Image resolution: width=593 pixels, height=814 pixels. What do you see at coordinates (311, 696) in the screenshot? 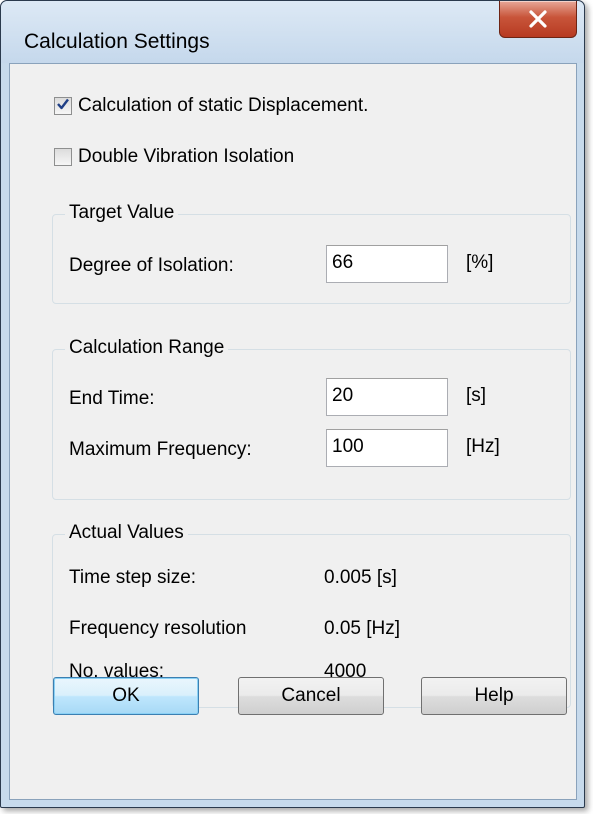
I see `cancel-button: Cancel` at bounding box center [311, 696].